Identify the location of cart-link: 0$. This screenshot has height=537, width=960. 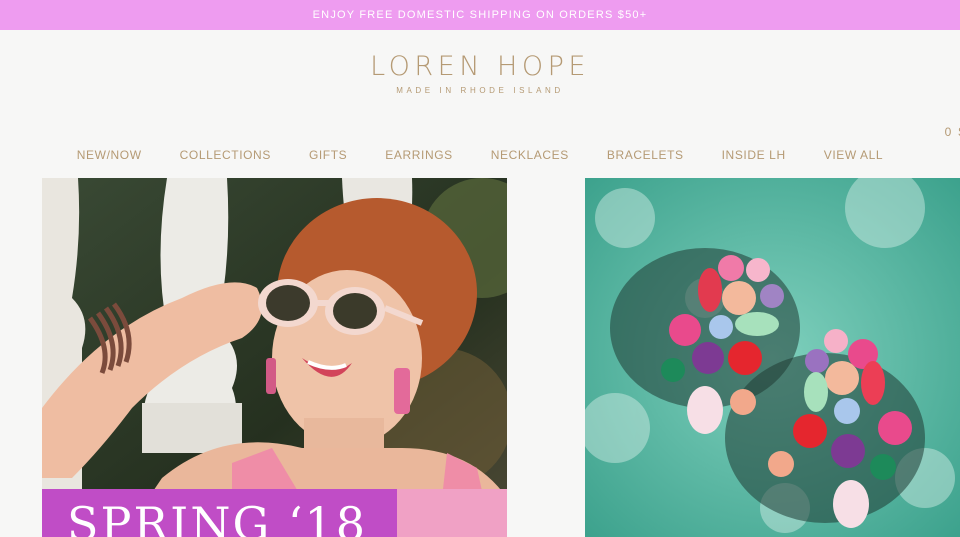
(949, 132).